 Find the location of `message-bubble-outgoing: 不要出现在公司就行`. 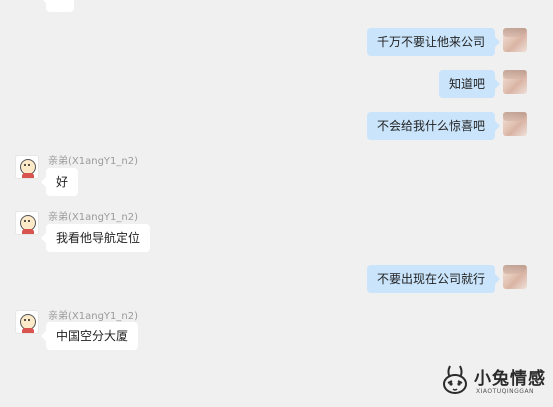

message-bubble-outgoing: 不要出现在公司就行 is located at coordinates (433, 279).